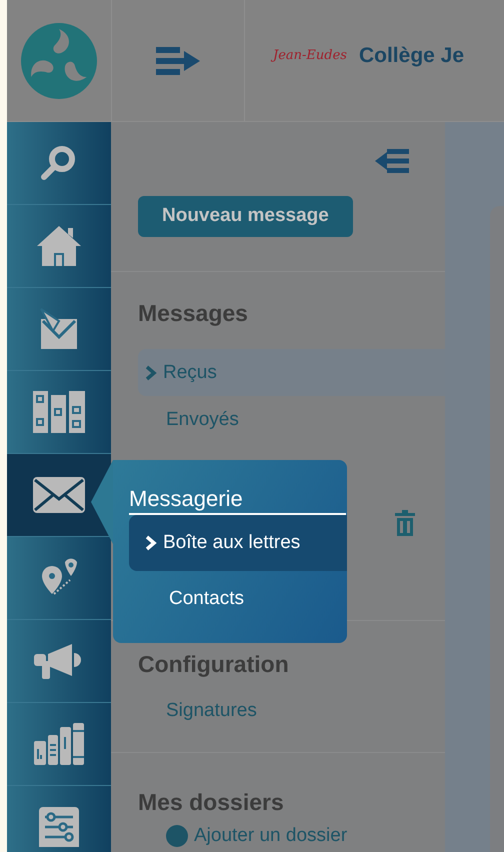  What do you see at coordinates (411, 56) in the screenshot?
I see `school-name: Collège Je` at bounding box center [411, 56].